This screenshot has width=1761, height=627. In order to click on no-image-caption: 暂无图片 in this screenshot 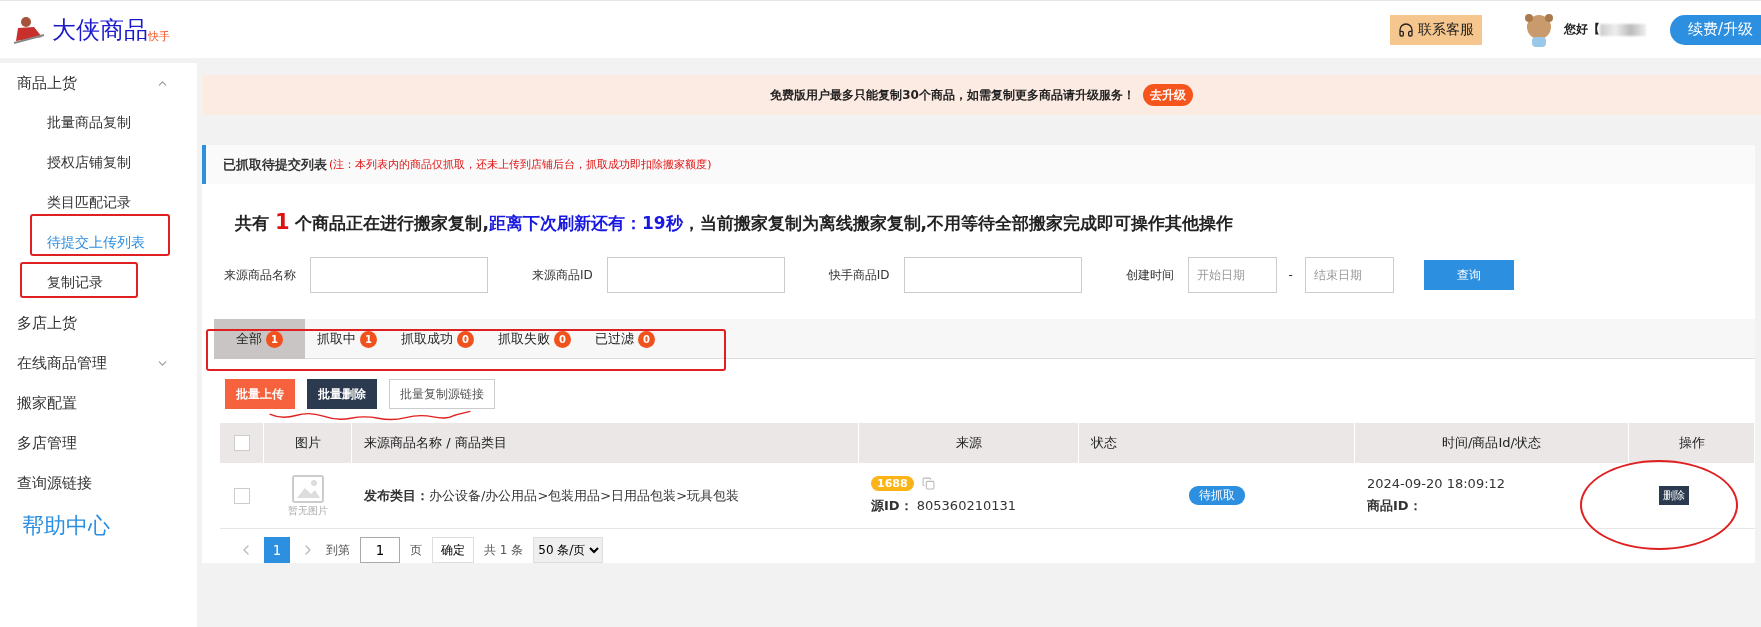, I will do `click(308, 510)`.